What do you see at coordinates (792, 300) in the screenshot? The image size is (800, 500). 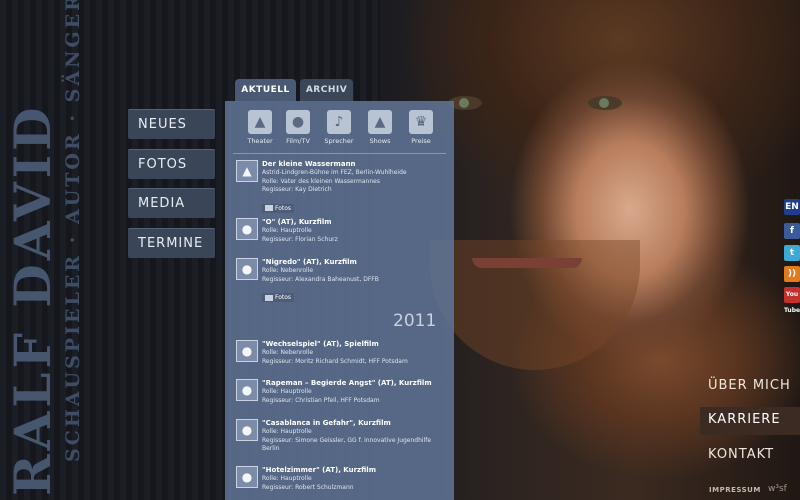 I see `youtube-icon: You Tube` at bounding box center [792, 300].